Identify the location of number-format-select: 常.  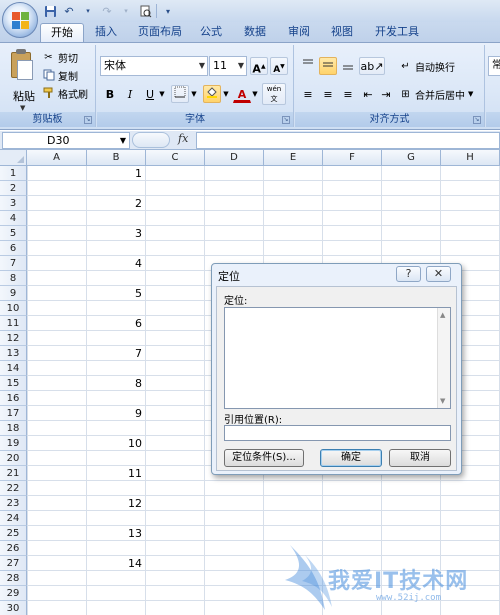
(494, 66).